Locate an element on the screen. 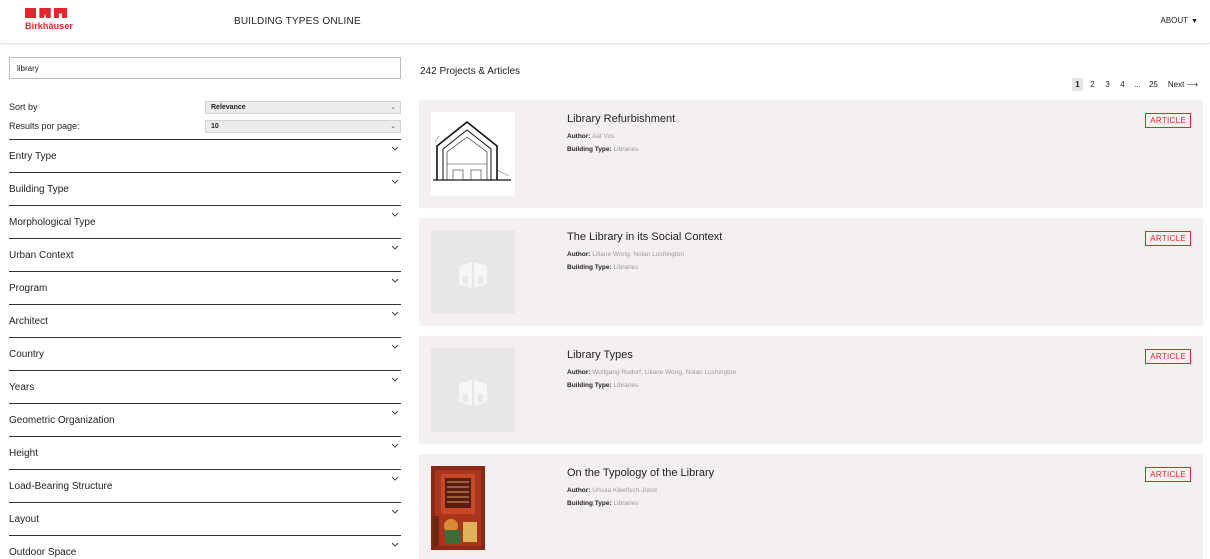  filter-label: Load-Bearing Structure is located at coordinates (61, 486).